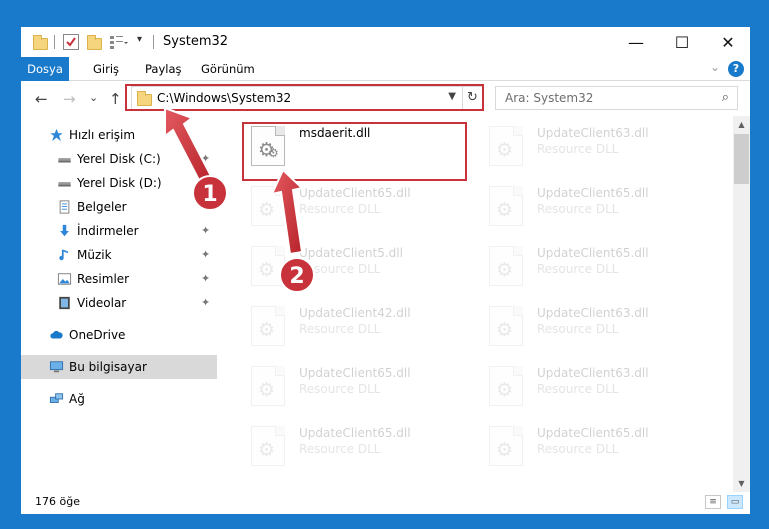 Image resolution: width=769 pixels, height=529 pixels. I want to click on sidebar-item-this-pc: Bu bilgisayar, so click(119, 367).